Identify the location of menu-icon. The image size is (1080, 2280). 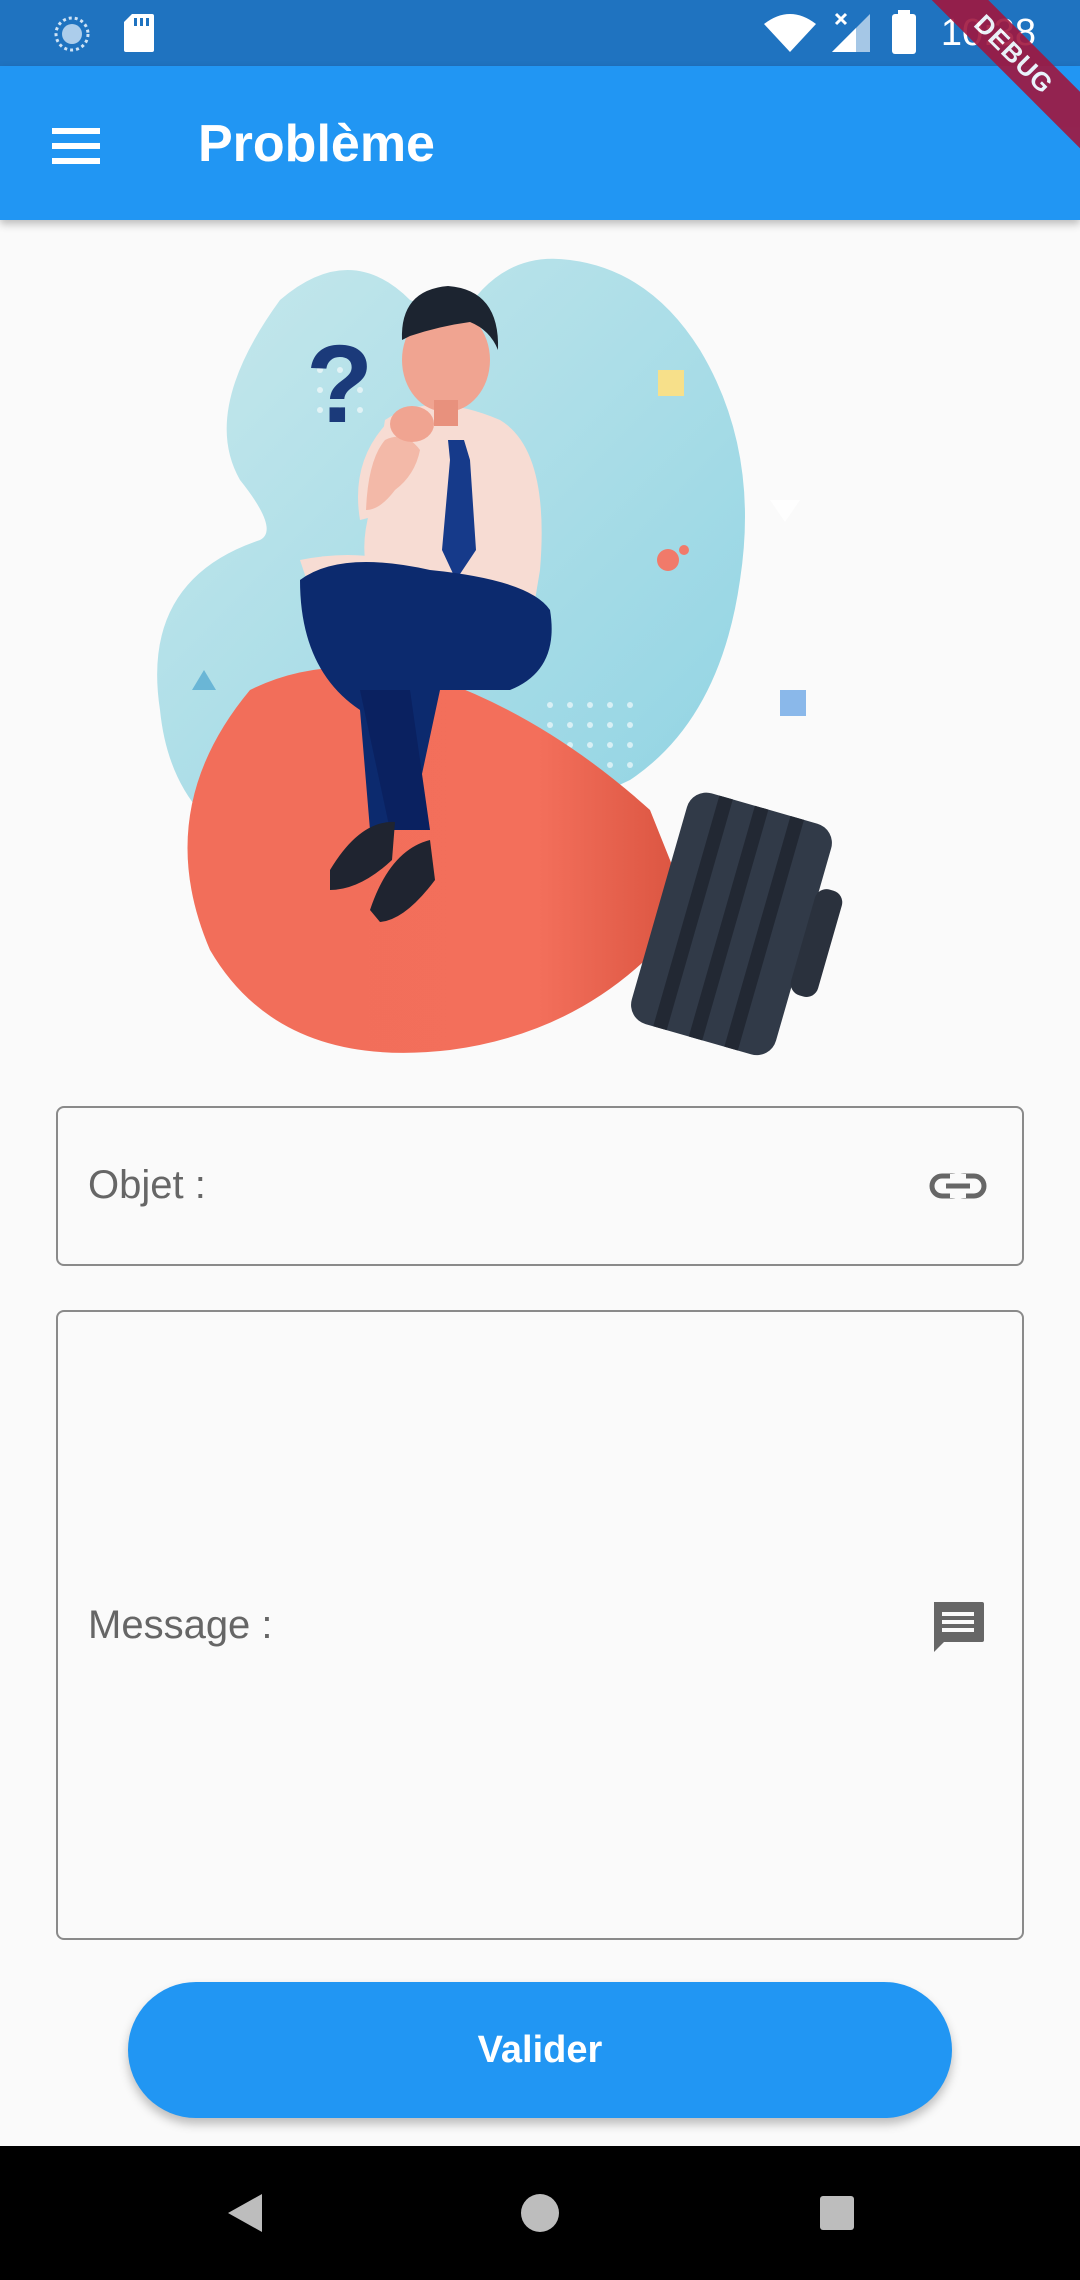
(76, 146).